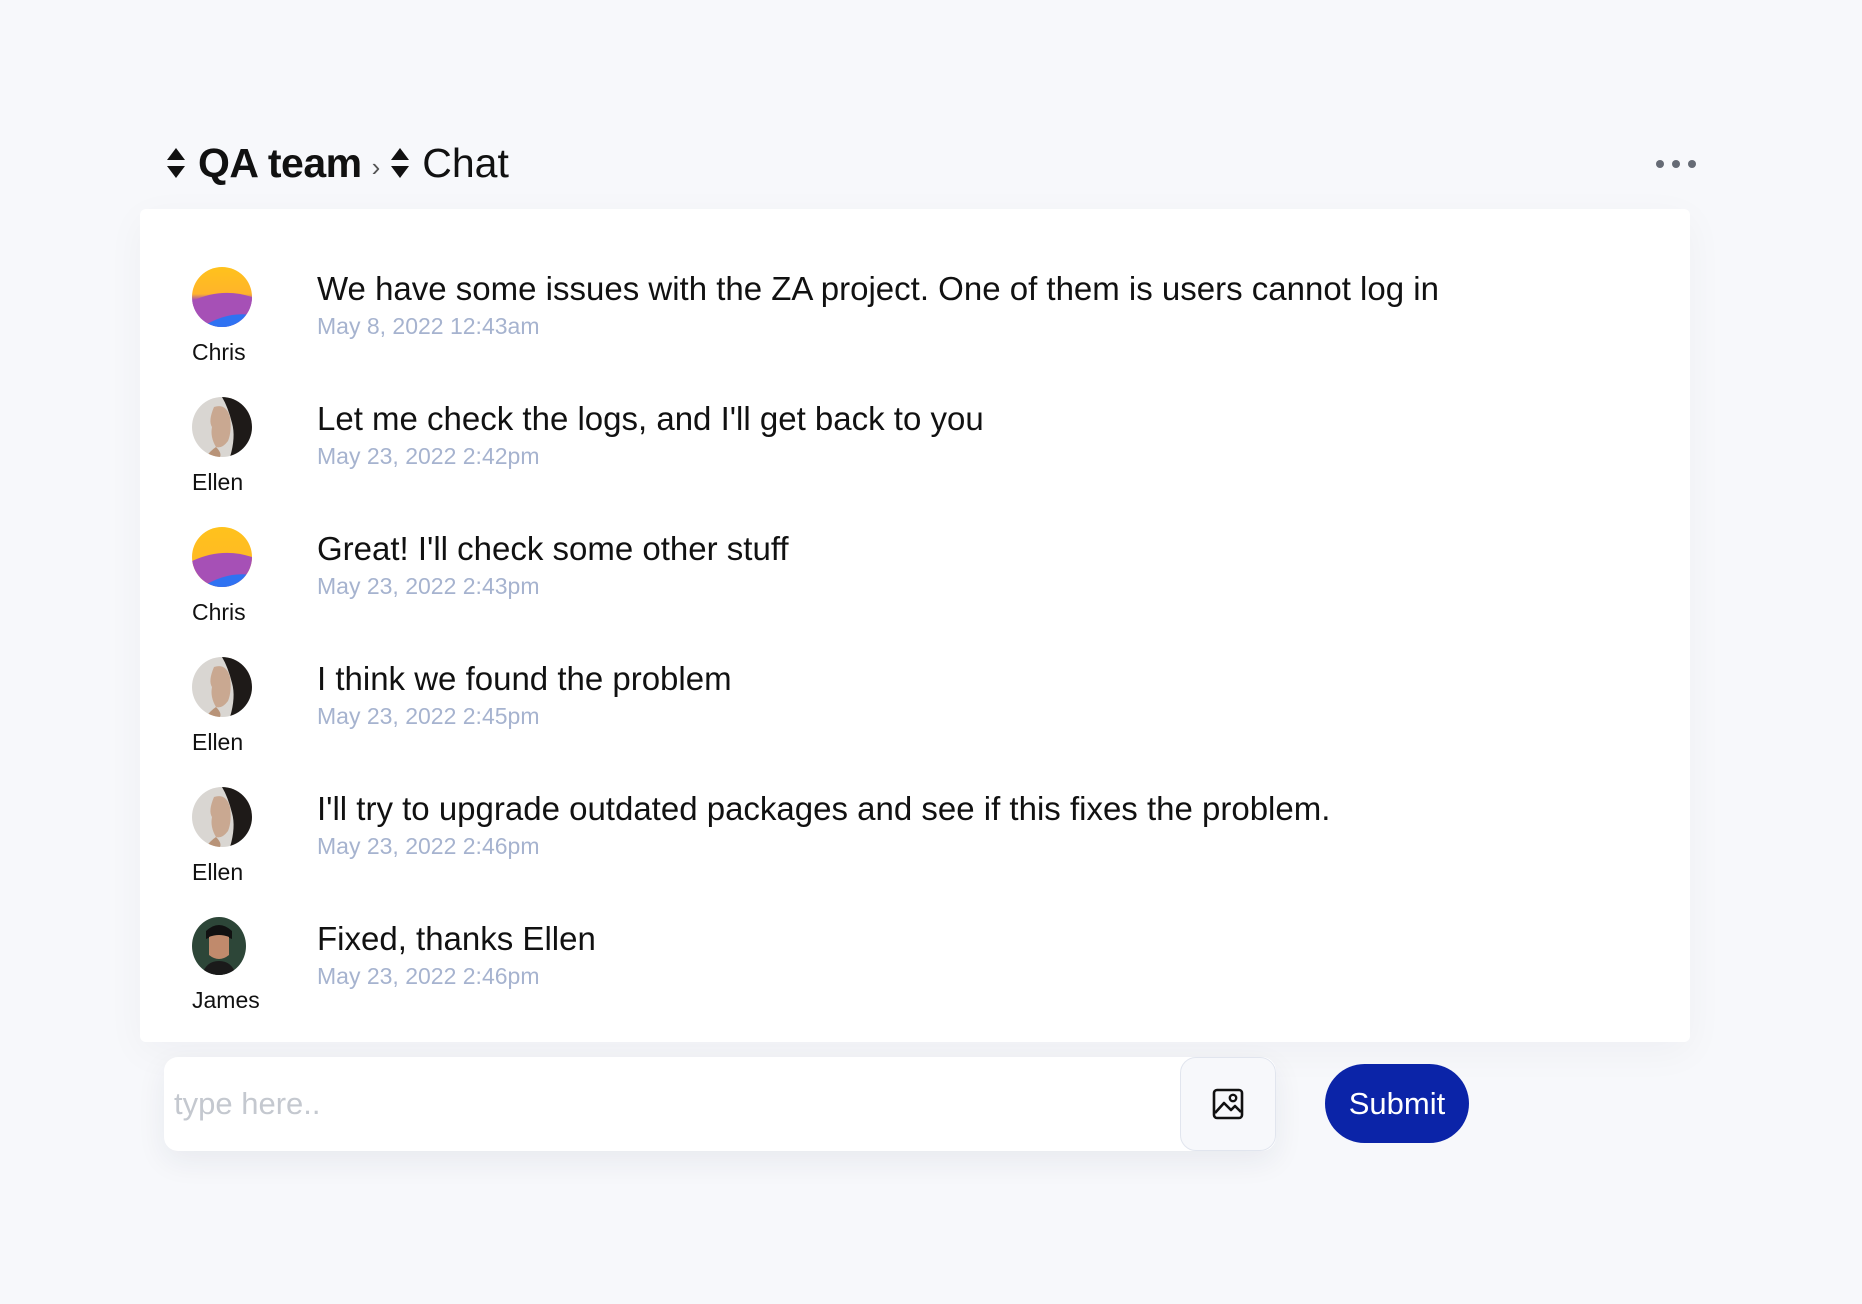 The width and height of the screenshot is (1862, 1304). What do you see at coordinates (524, 678) in the screenshot?
I see `message-text: I think we found the problem` at bounding box center [524, 678].